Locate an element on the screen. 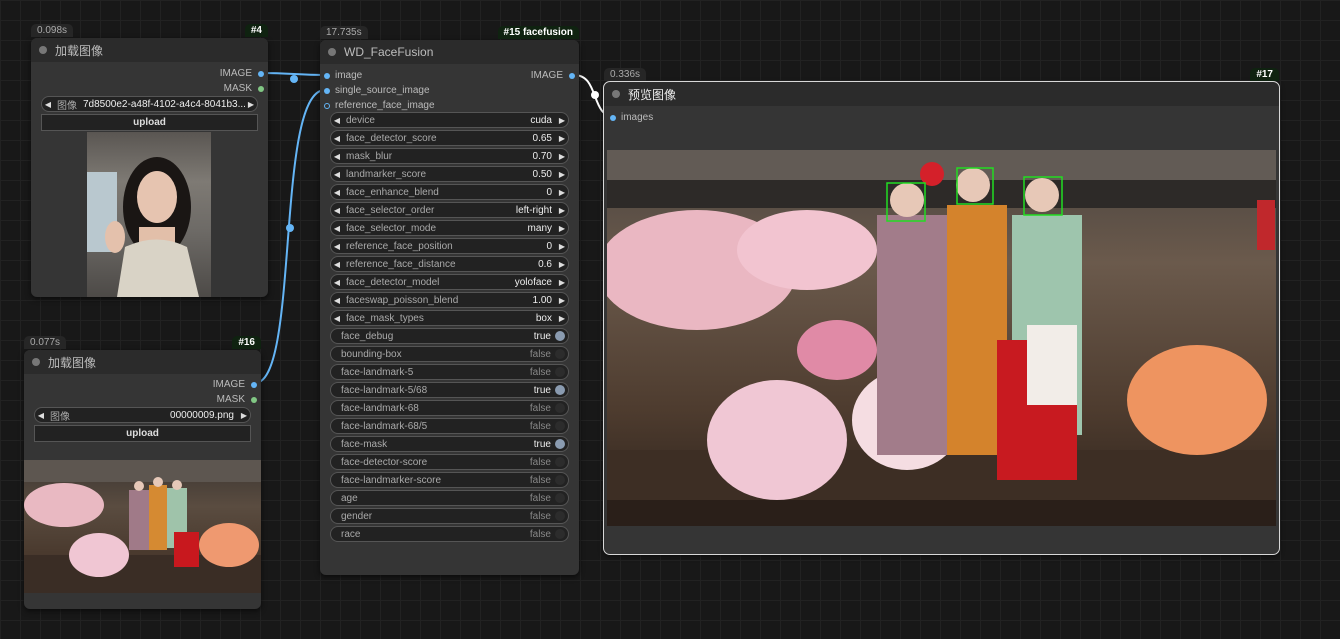  image-combo: ◀ 图像 7d8500e2-a48f-4102-a4c4-8041b3... ▶ is located at coordinates (149, 104).